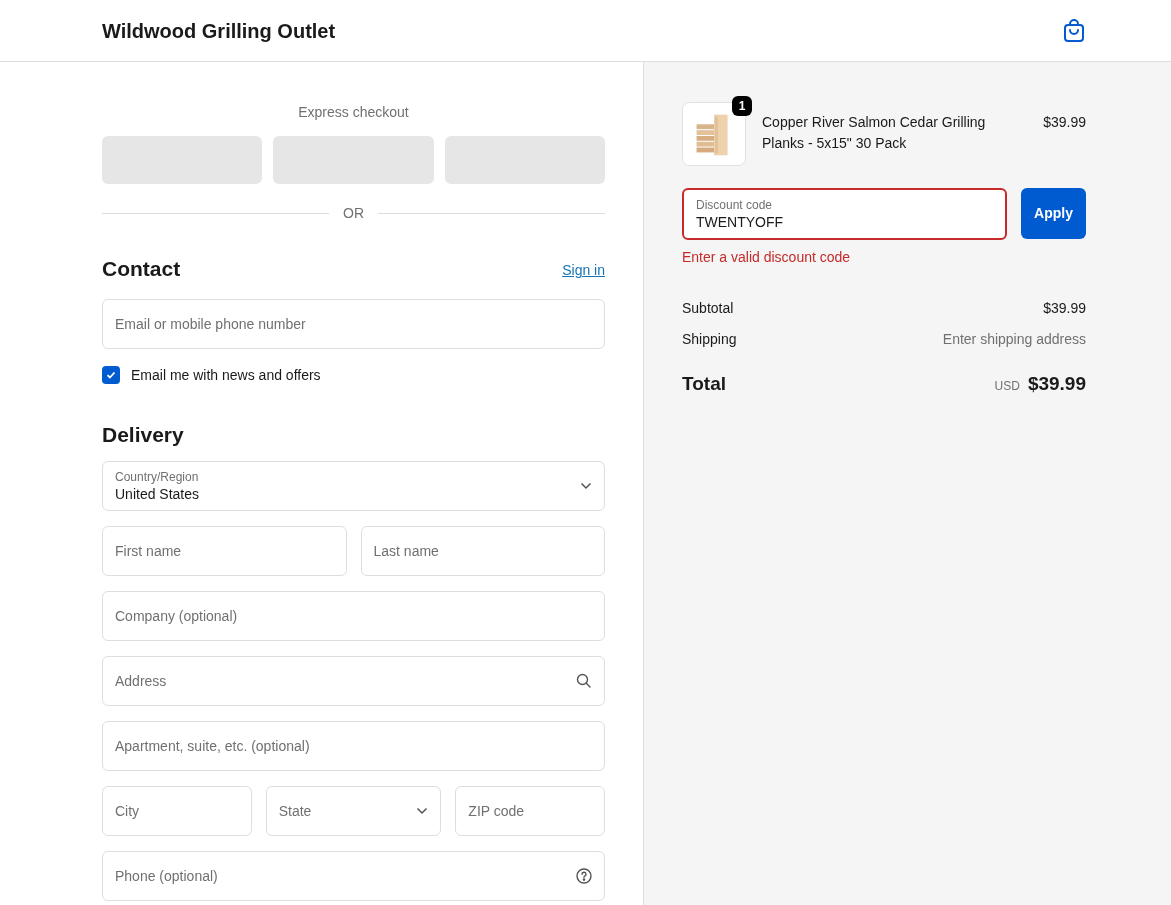 Image resolution: width=1171 pixels, height=905 pixels. I want to click on input-field: Phone (optional), so click(353, 876).